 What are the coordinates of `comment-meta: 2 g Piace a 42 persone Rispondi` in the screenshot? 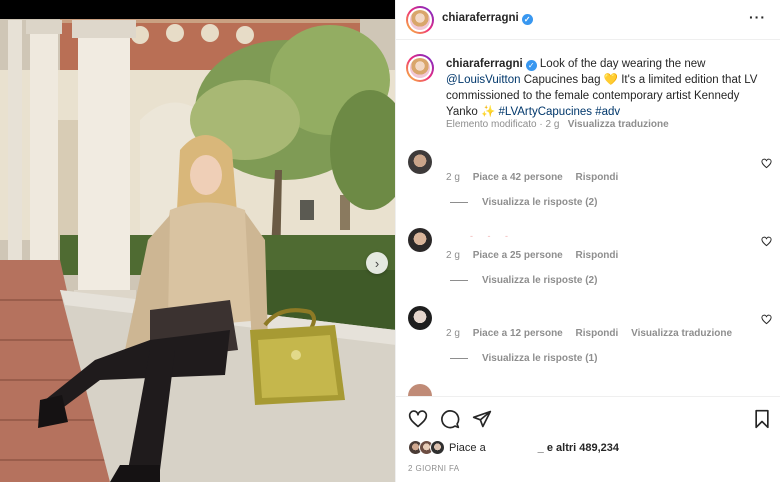 It's located at (537, 177).